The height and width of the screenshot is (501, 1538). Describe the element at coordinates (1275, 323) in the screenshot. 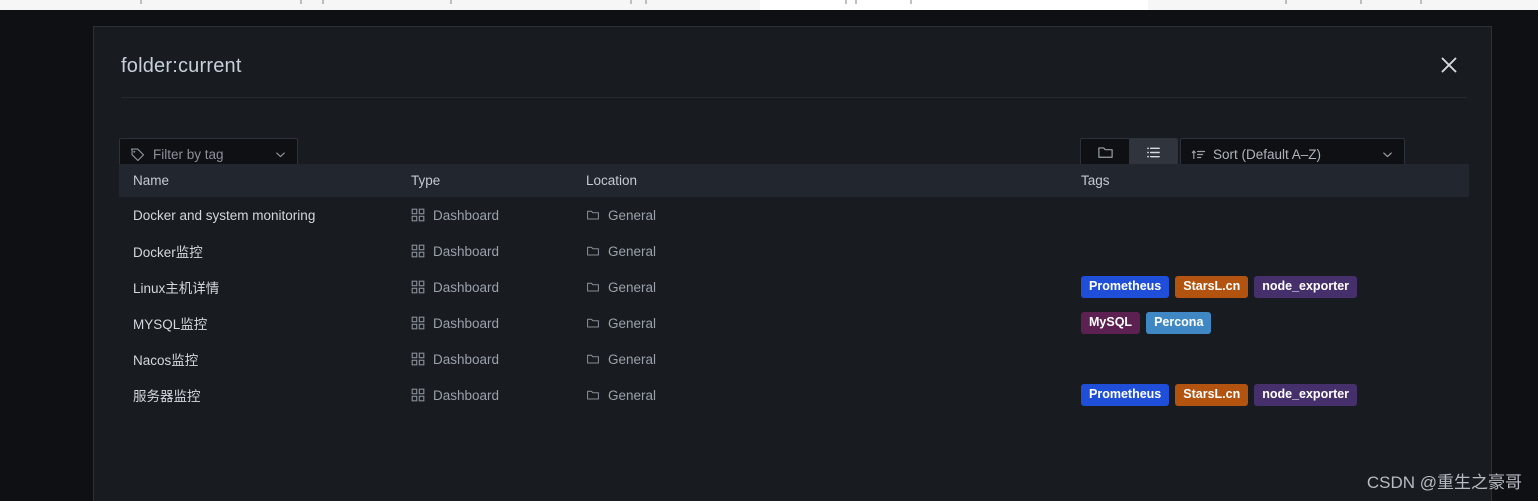

I see `dashboard-tags: MySQL Percona` at that location.